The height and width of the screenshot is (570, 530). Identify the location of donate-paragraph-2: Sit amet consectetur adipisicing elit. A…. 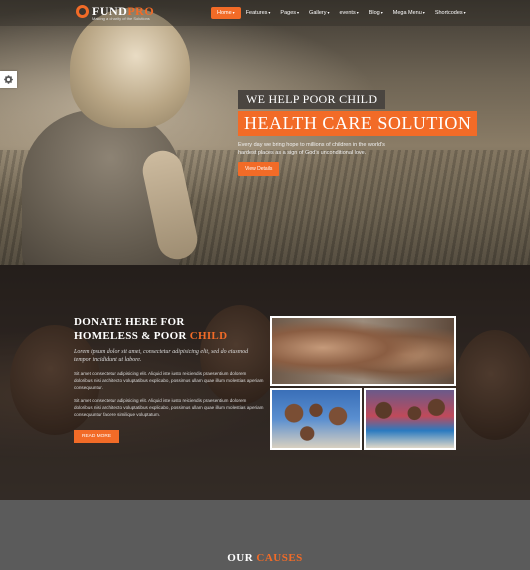
(169, 407).